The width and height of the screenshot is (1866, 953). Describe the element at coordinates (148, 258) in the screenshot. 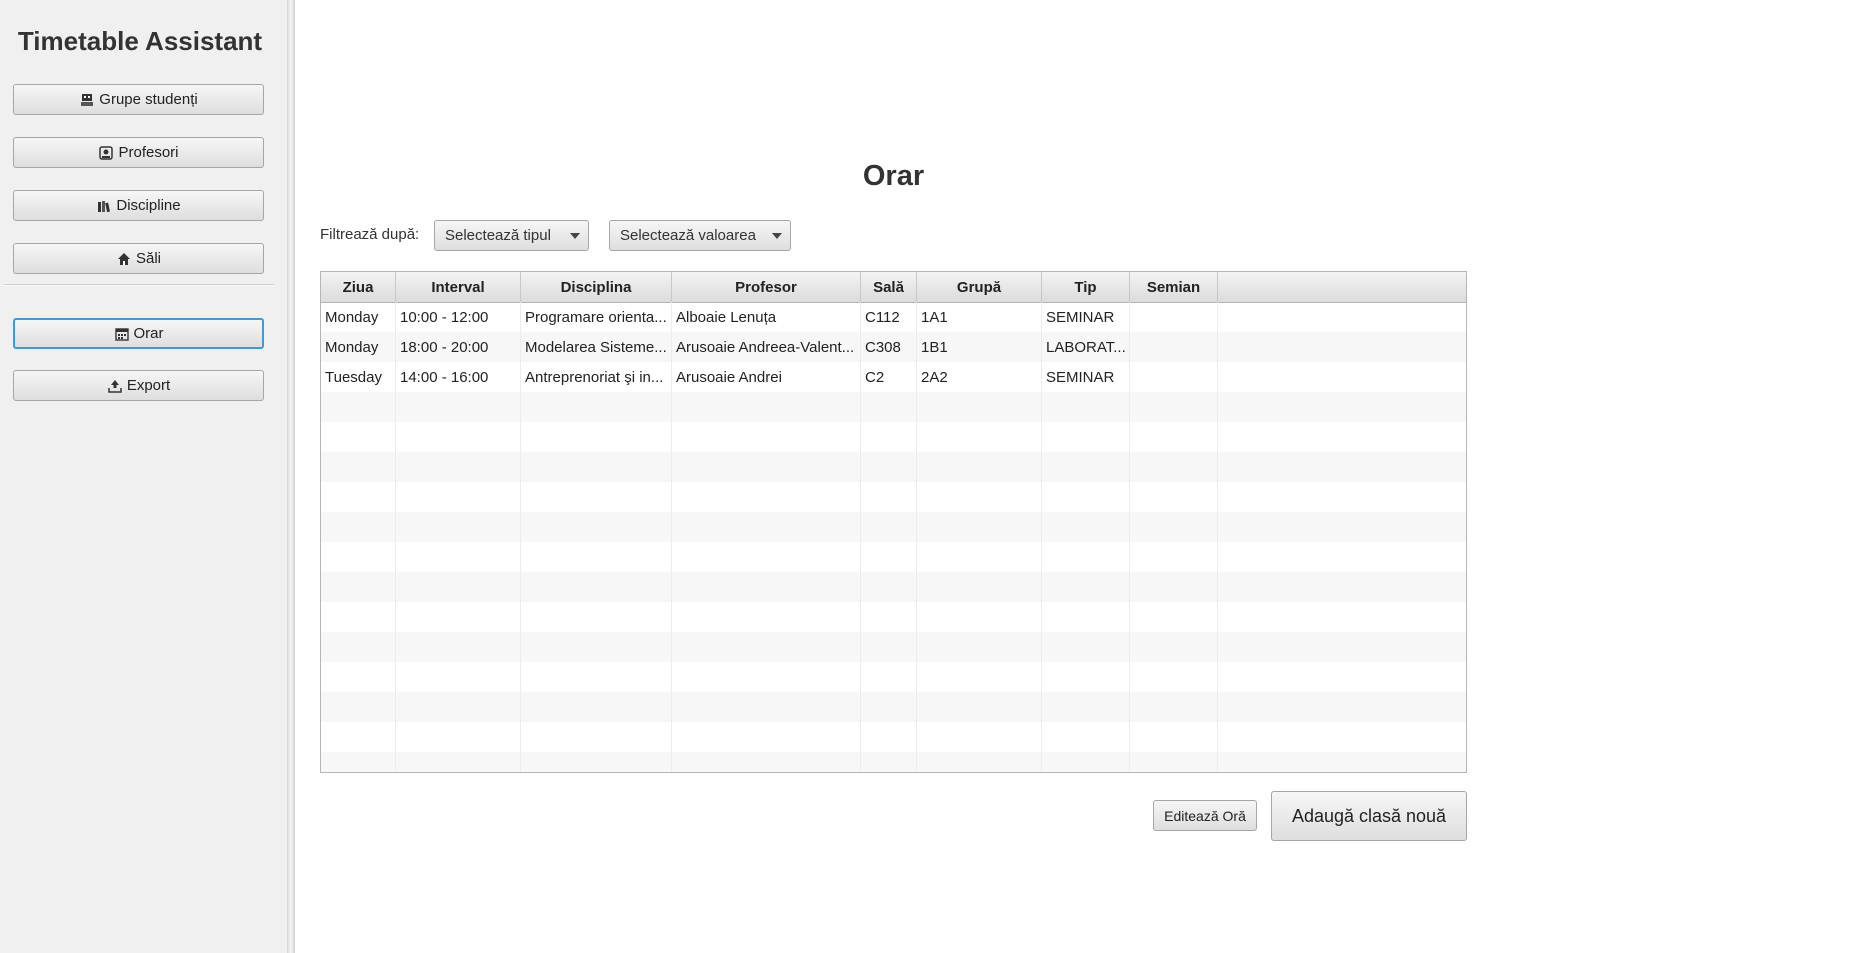

I see `sidebar-item-label: Săli` at that location.